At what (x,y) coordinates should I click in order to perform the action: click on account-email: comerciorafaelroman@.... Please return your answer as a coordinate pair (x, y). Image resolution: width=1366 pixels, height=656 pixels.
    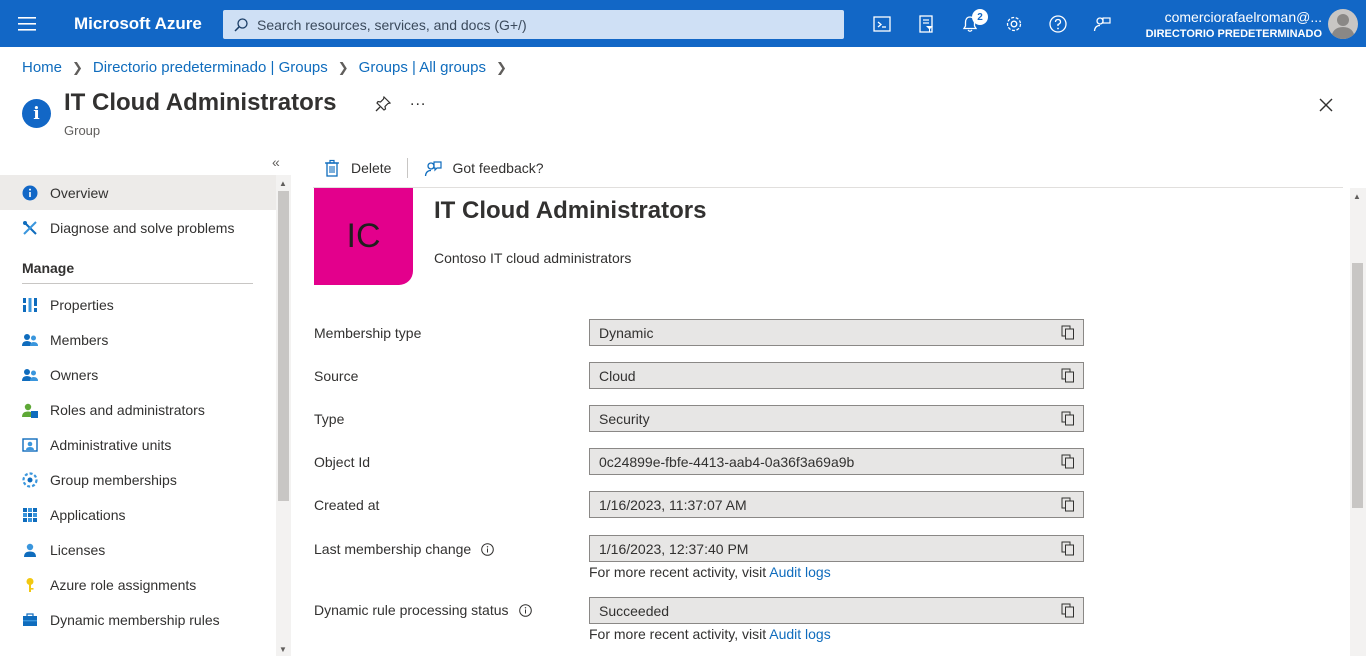
    Looking at the image, I should click on (1243, 17).